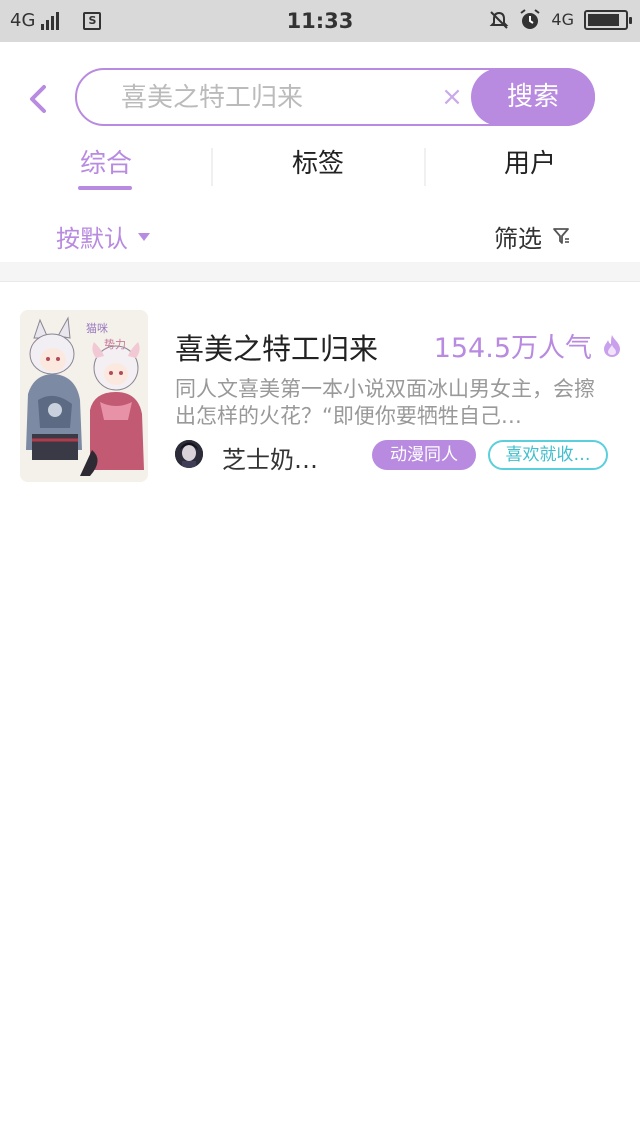 The width and height of the screenshot is (640, 1138). I want to click on popularity-count: 154.5万人气, so click(528, 345).